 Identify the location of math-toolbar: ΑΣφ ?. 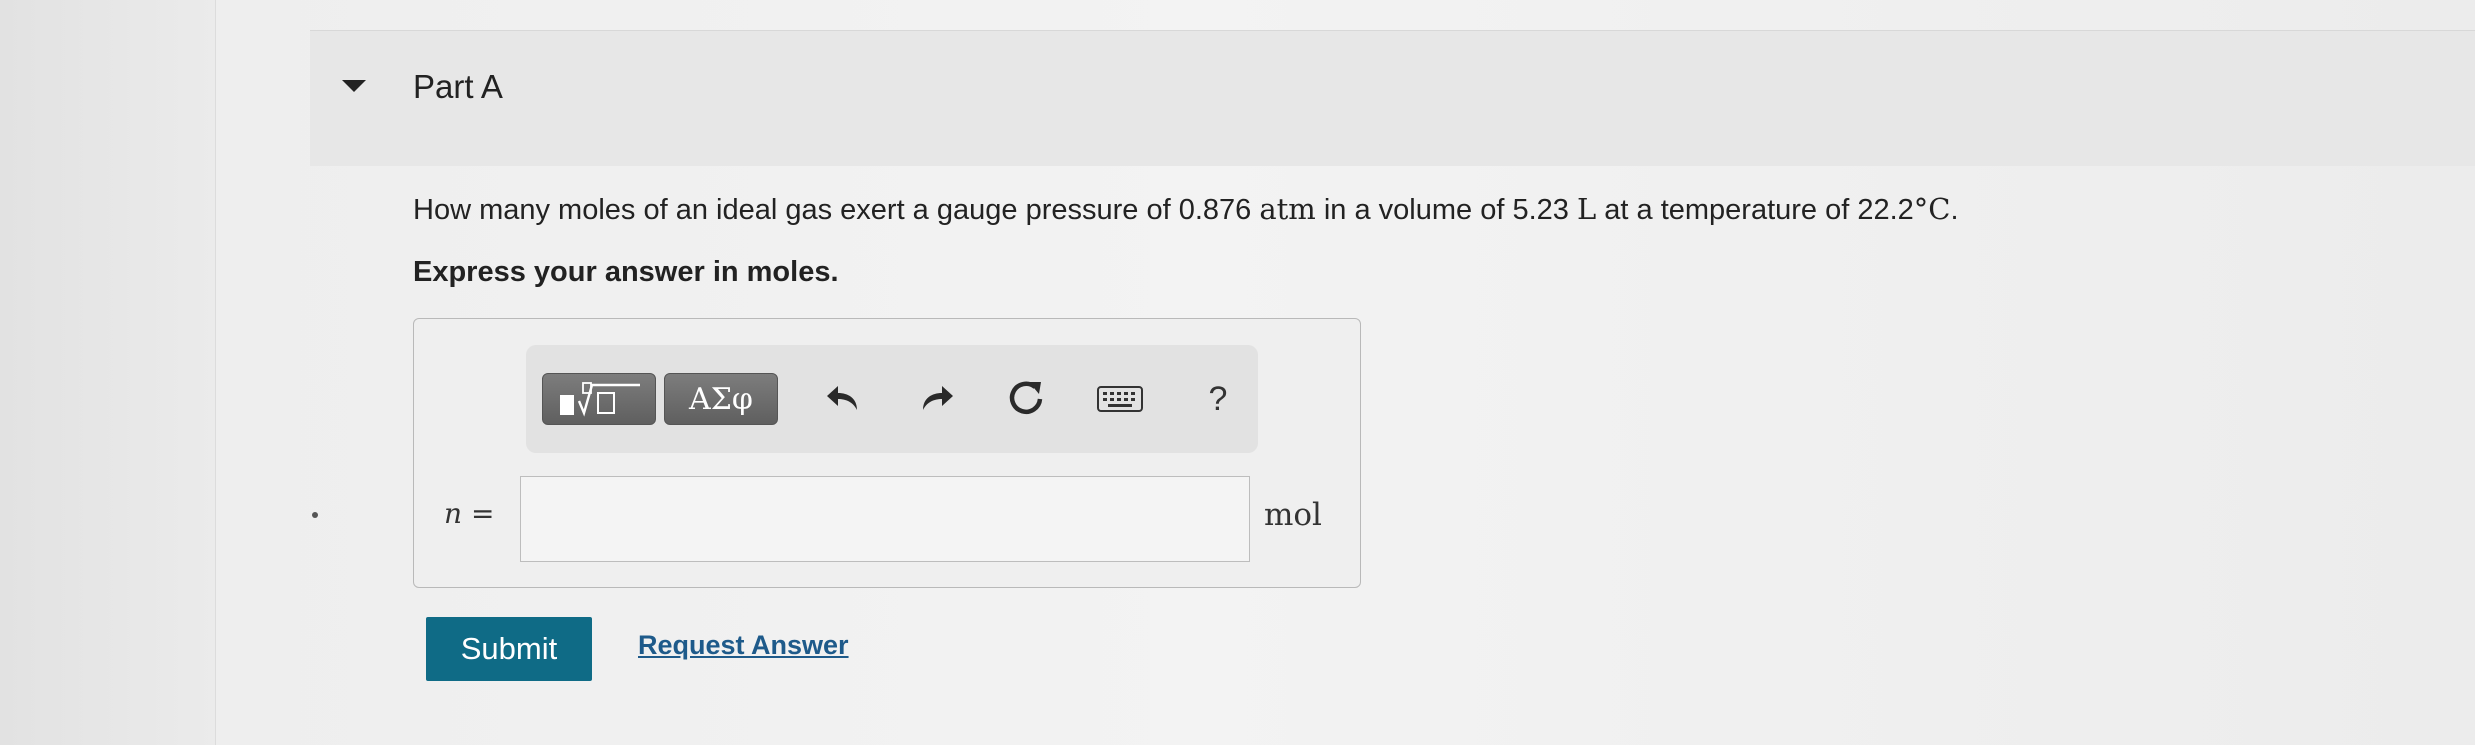
(892, 399).